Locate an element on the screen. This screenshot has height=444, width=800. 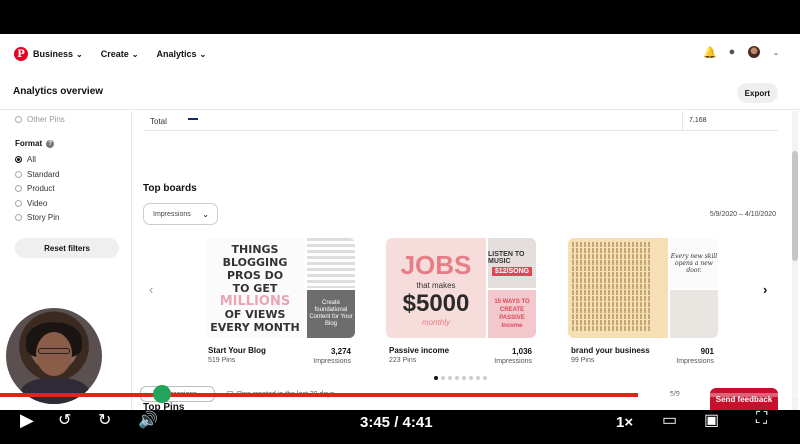
pin-text: monthly is located at coordinates (435, 322).